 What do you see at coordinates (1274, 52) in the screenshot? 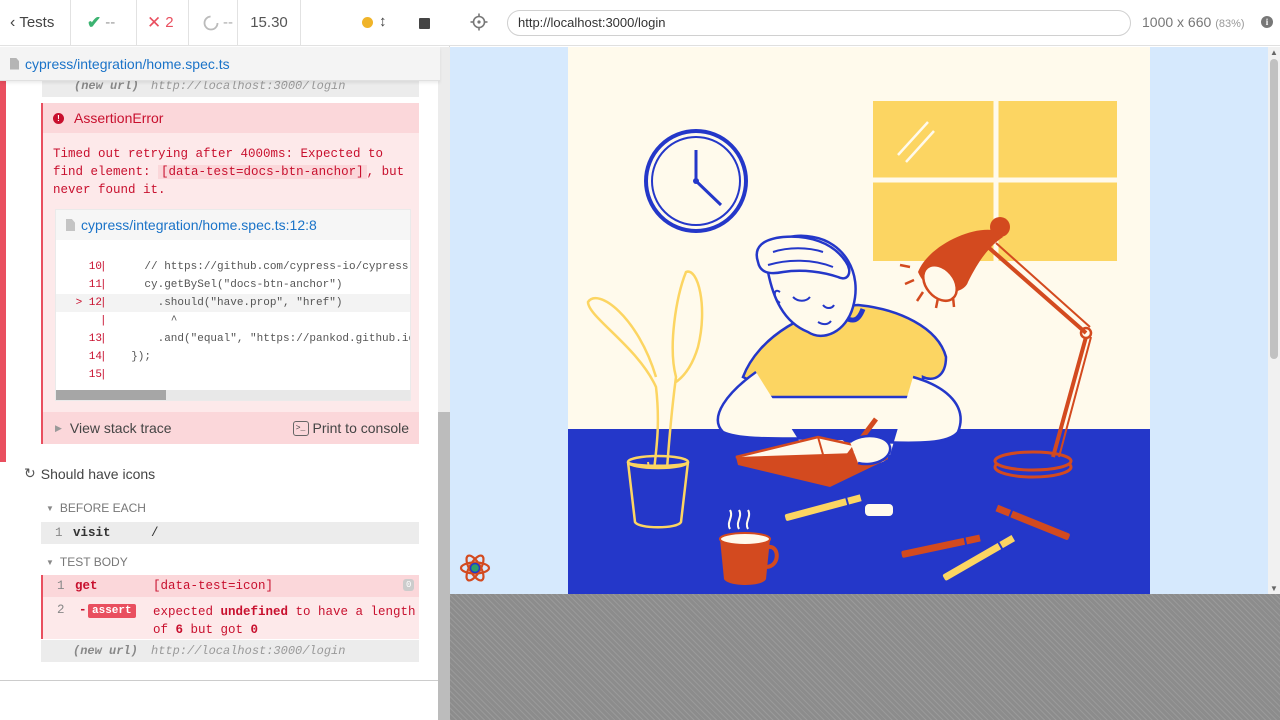
I see `scroll-up-icon: ▲` at bounding box center [1274, 52].